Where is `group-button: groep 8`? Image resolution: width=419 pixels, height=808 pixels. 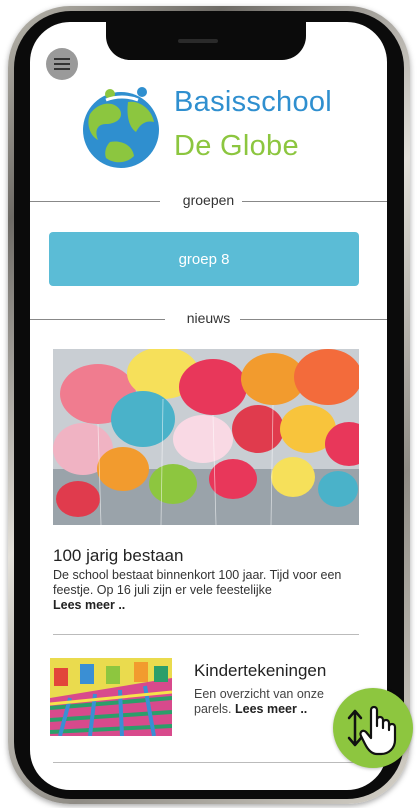
group-button: groep 8 is located at coordinates (204, 259).